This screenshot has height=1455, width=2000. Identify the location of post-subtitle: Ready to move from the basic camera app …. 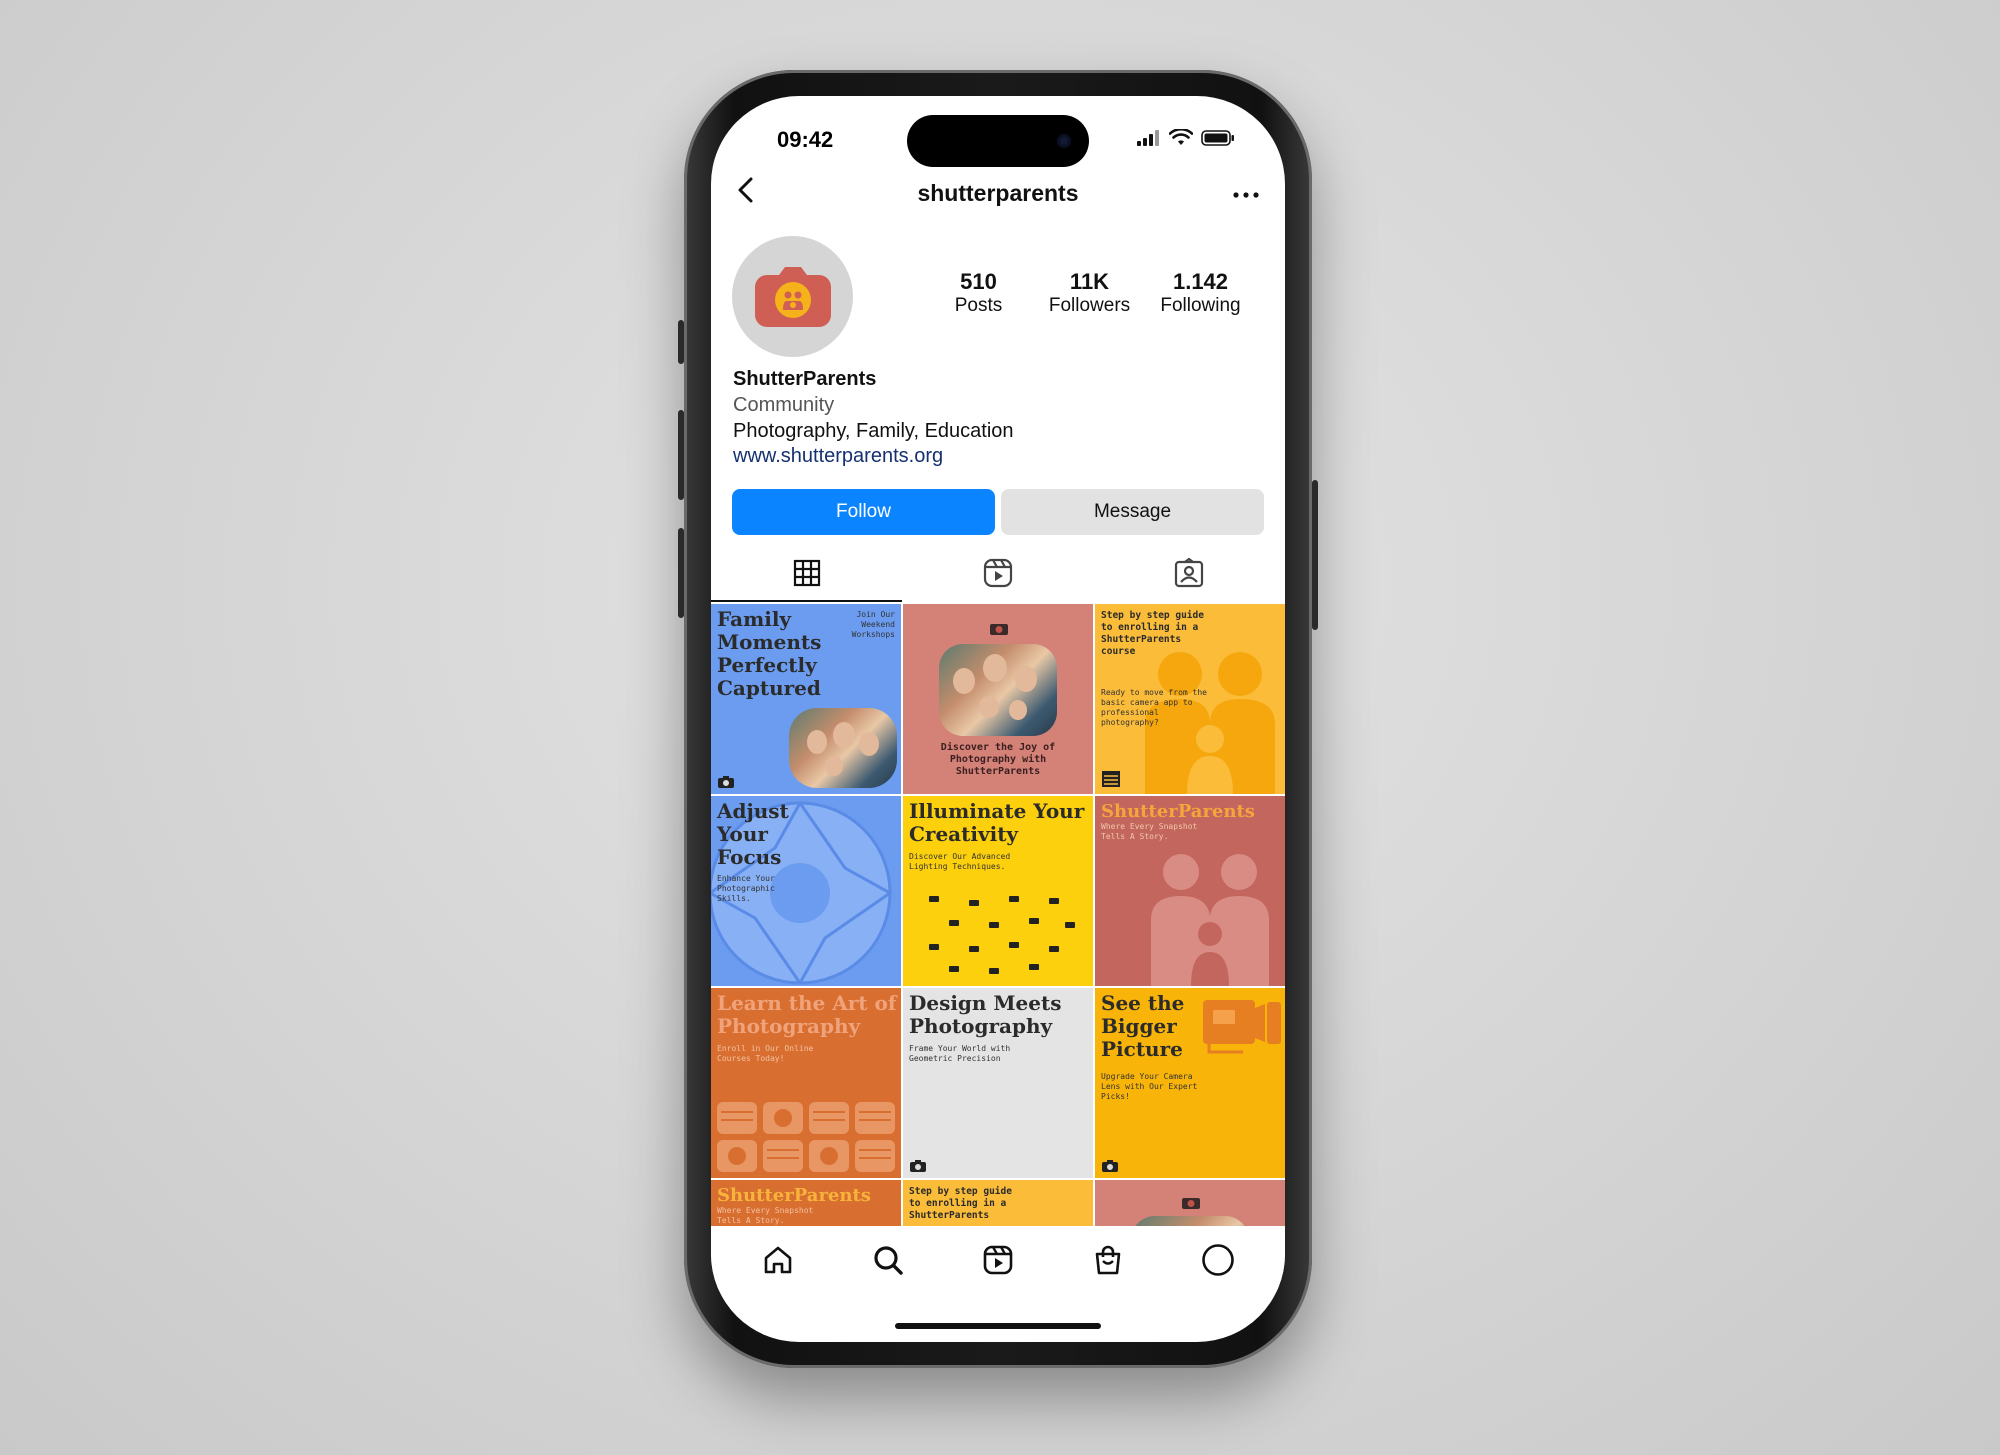
(1154, 707).